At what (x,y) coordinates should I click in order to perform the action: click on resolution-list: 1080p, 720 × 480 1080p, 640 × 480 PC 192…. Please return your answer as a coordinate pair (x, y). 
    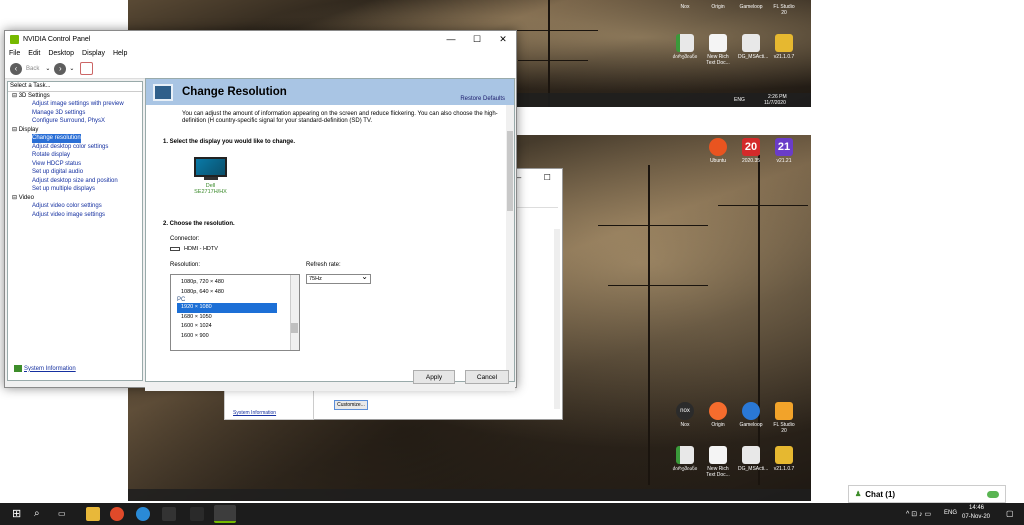
    Looking at the image, I should click on (235, 312).